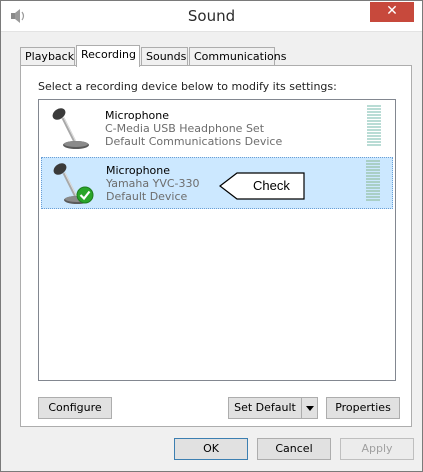  I want to click on dropdown-arrow-icon, so click(309, 408).